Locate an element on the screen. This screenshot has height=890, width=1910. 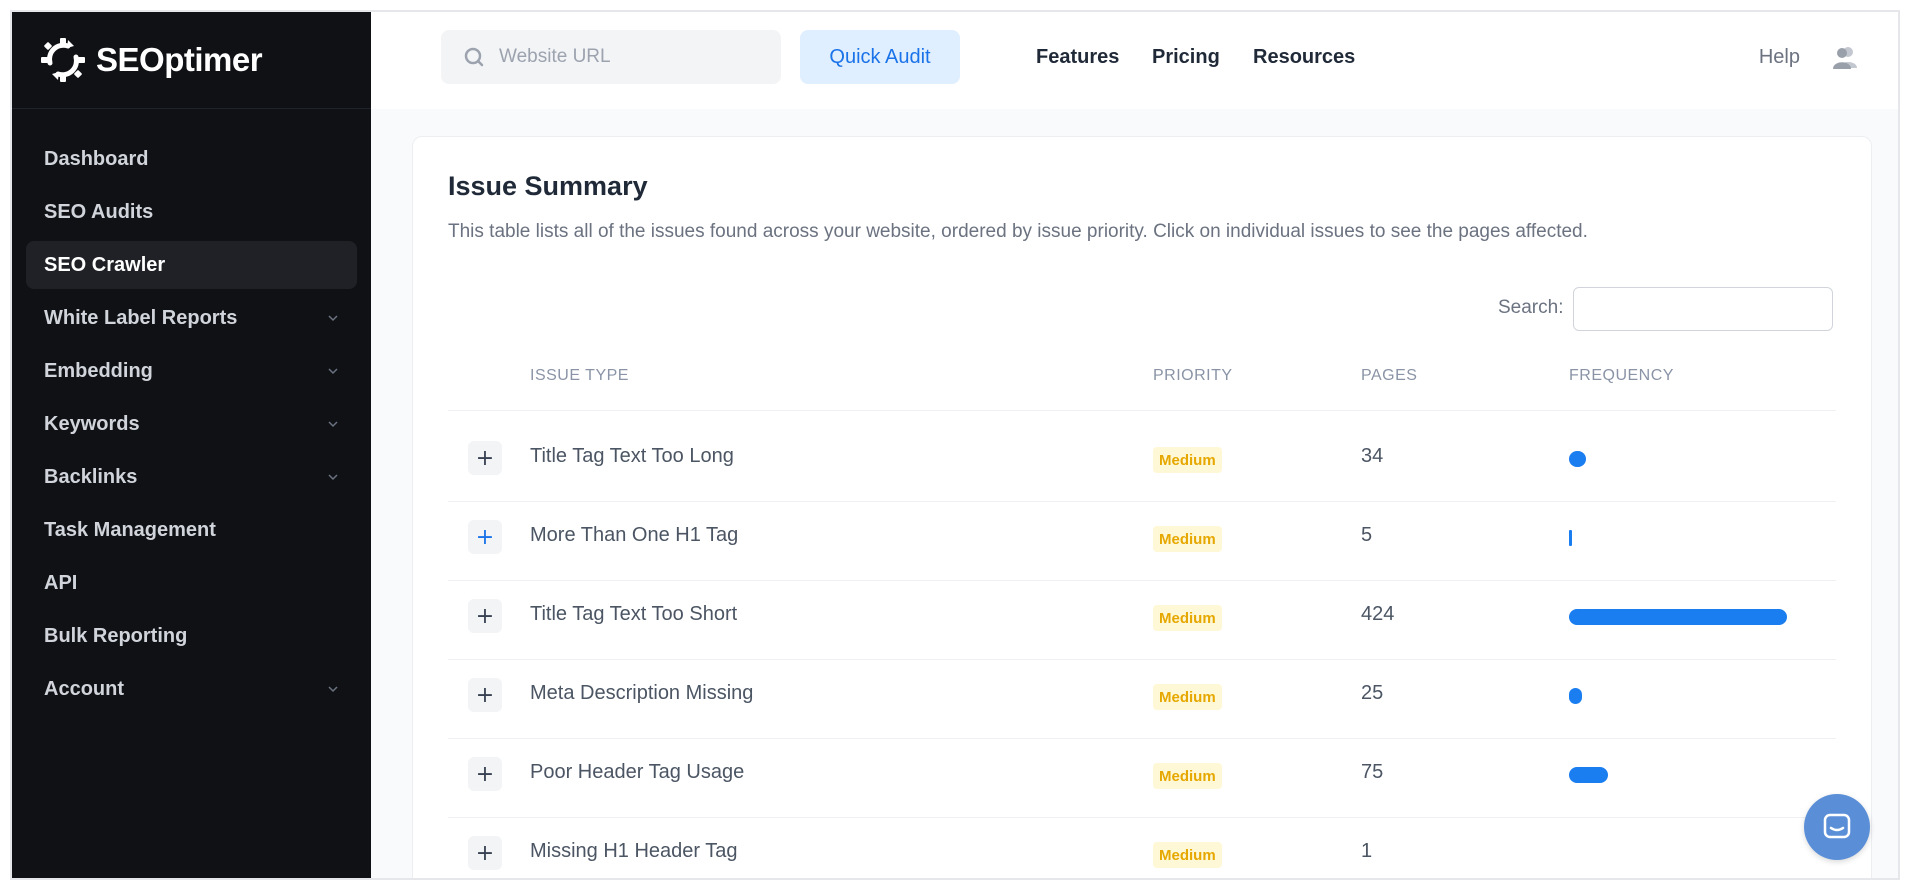
table-search-input is located at coordinates (1703, 309).